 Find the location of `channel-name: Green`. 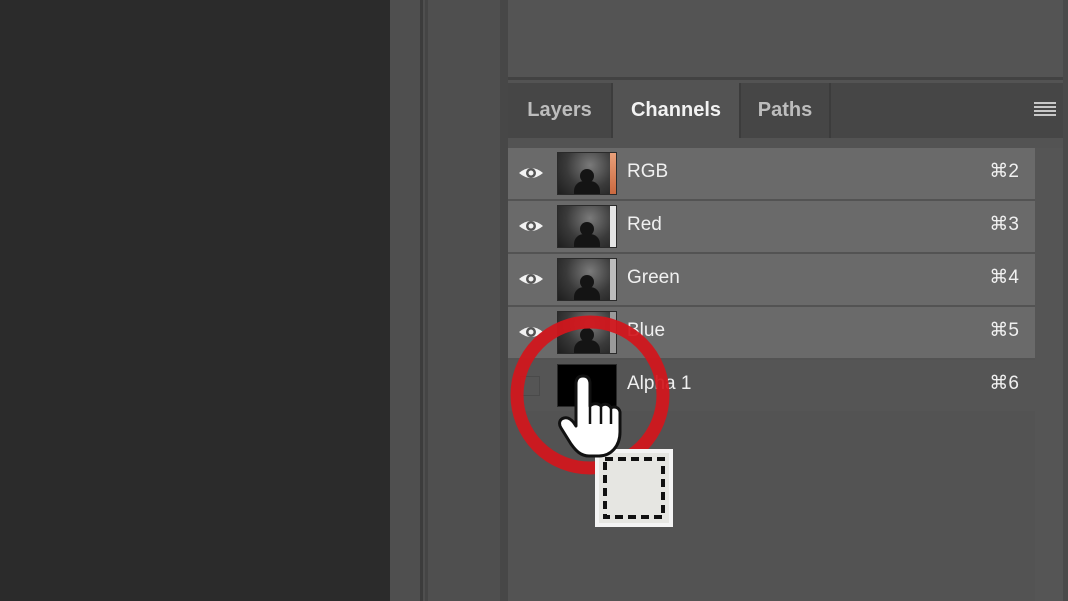

channel-name: Green is located at coordinates (653, 277).